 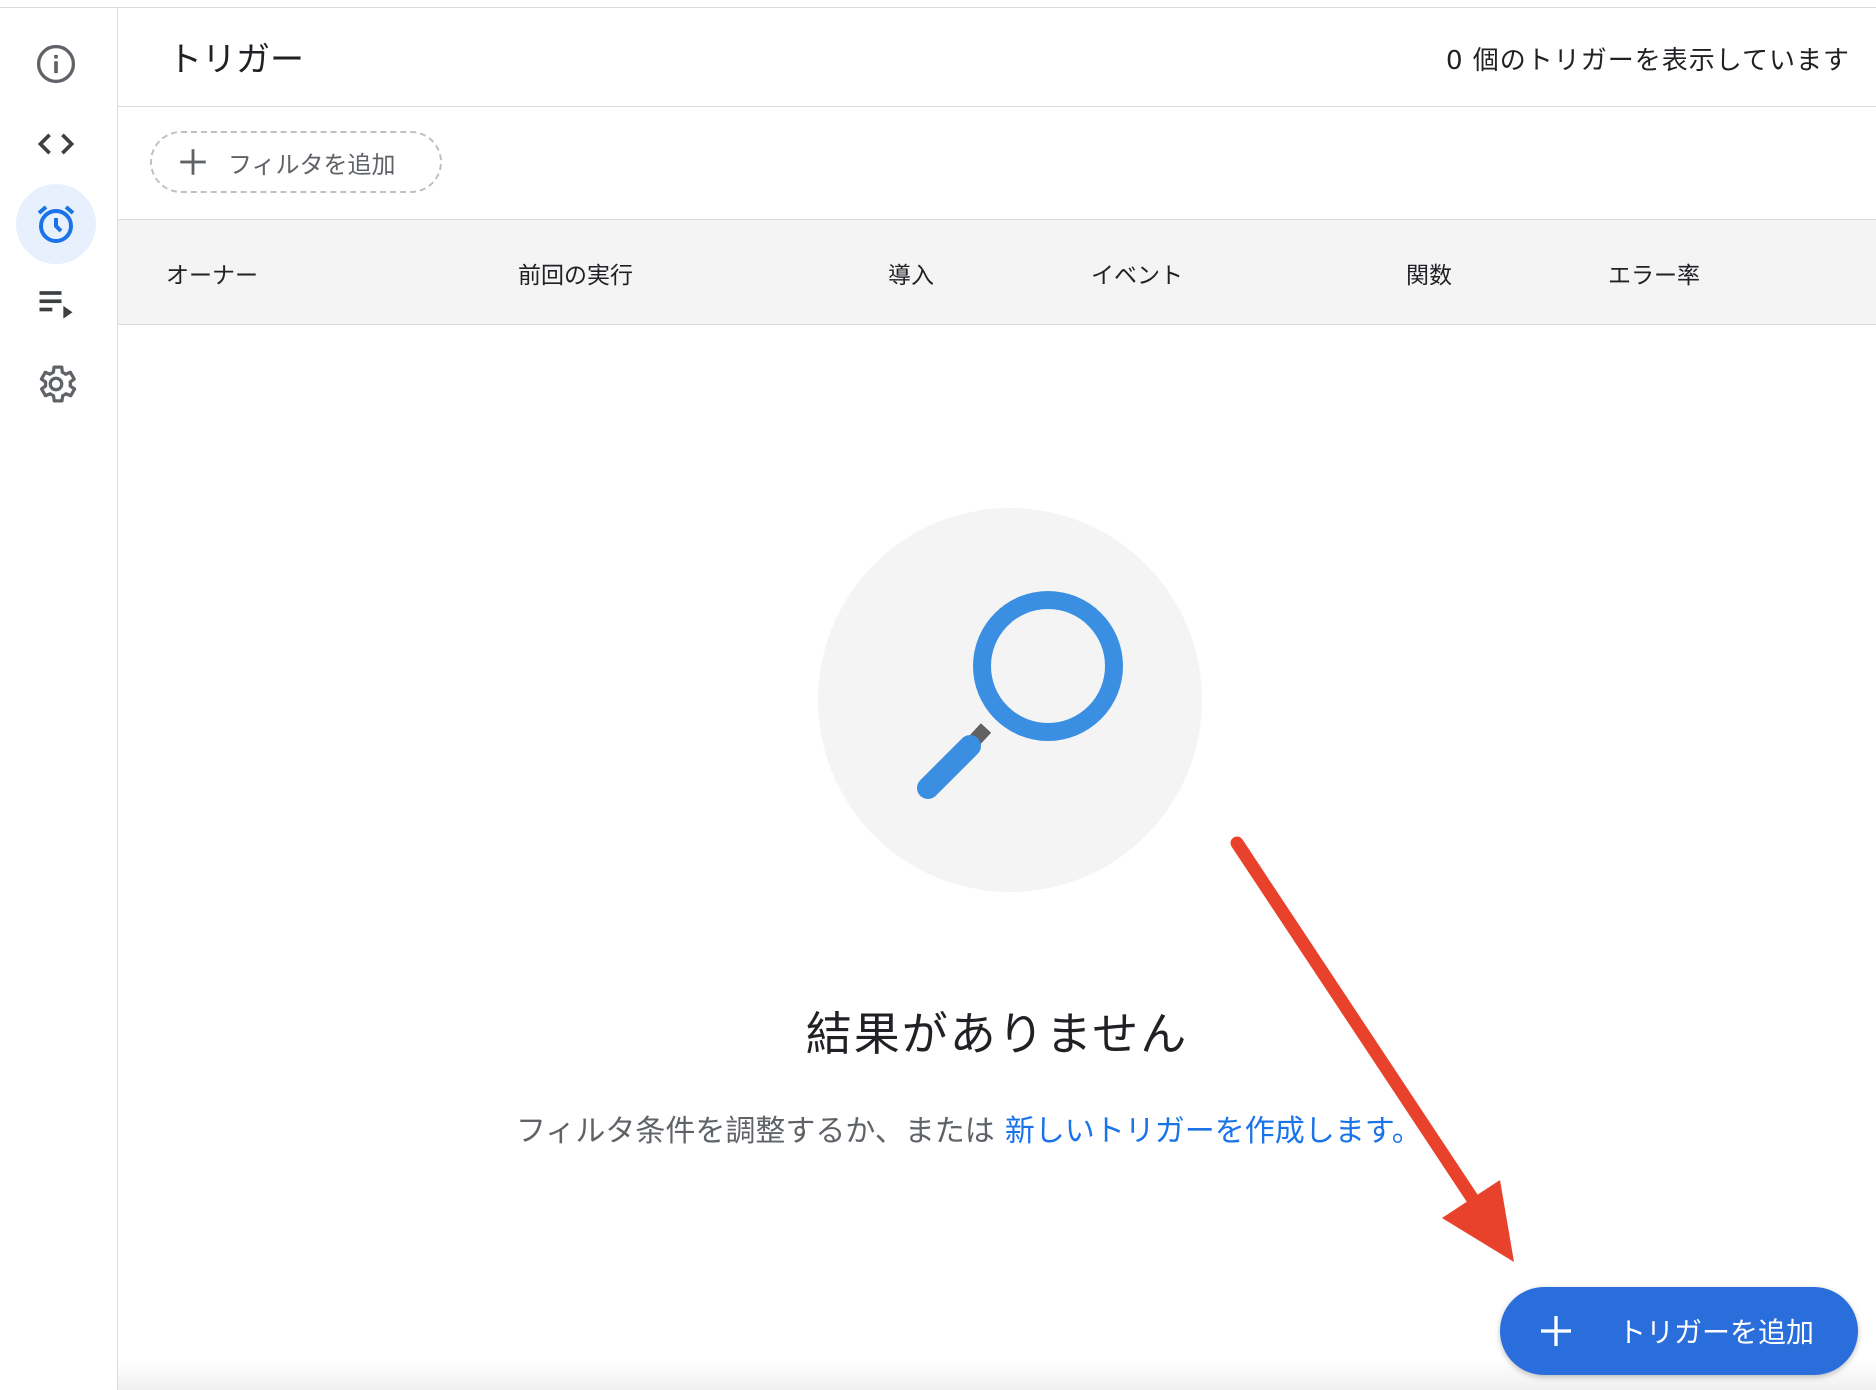 I want to click on executions-icon, so click(x=56, y=305).